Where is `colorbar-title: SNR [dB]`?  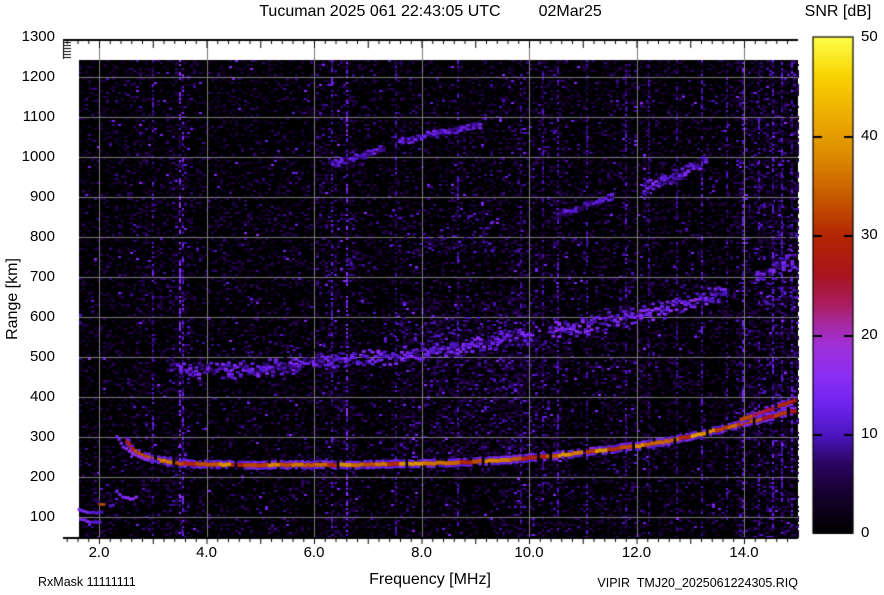 colorbar-title: SNR [dB] is located at coordinates (838, 11).